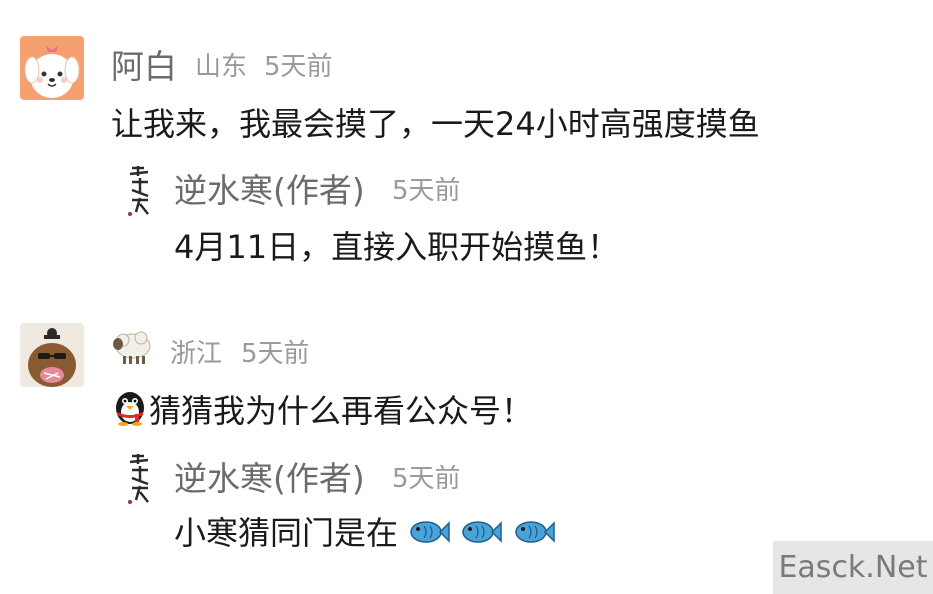  I want to click on sheep-emoji-icon, so click(133, 346).